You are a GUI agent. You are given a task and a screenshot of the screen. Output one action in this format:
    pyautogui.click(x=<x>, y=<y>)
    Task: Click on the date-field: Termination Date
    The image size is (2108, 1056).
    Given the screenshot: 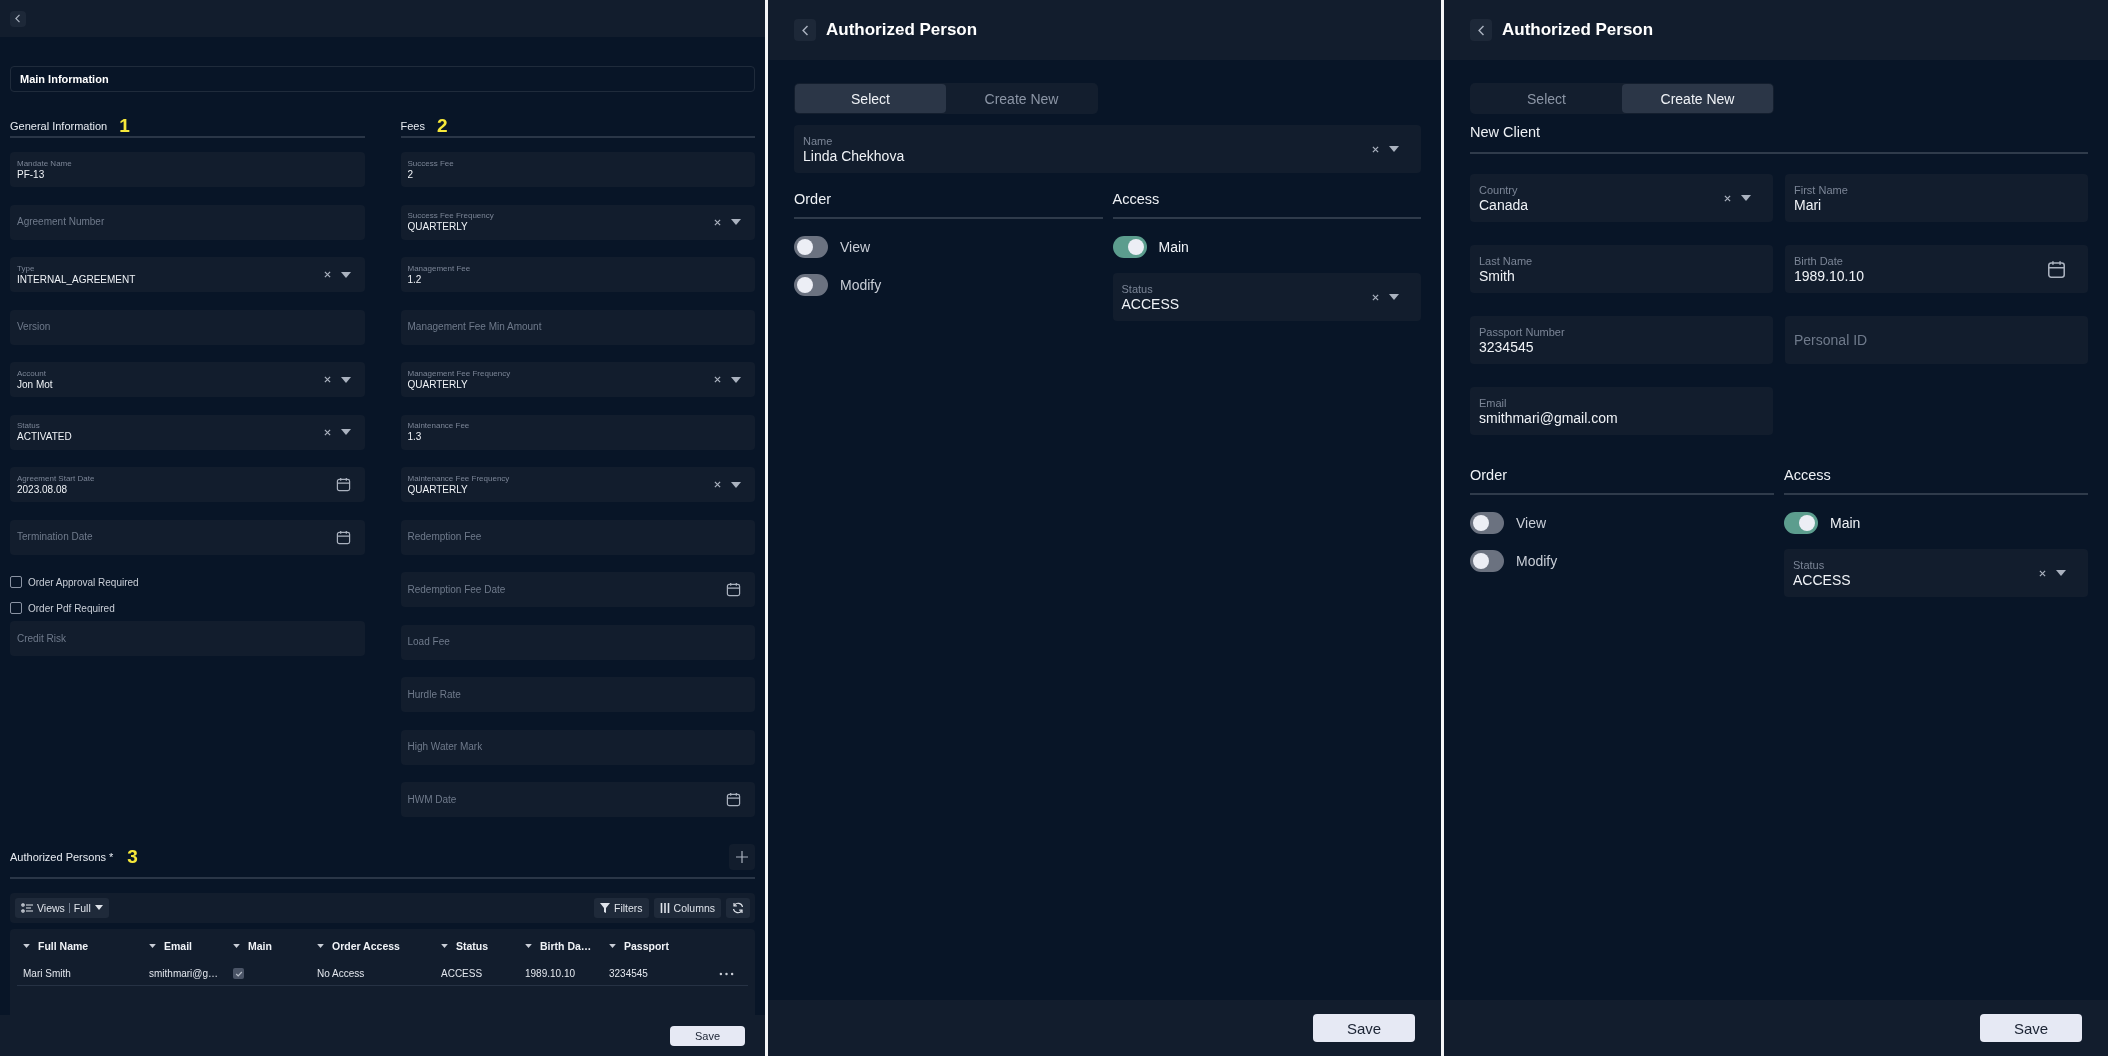 What is the action you would take?
    pyautogui.click(x=187, y=537)
    